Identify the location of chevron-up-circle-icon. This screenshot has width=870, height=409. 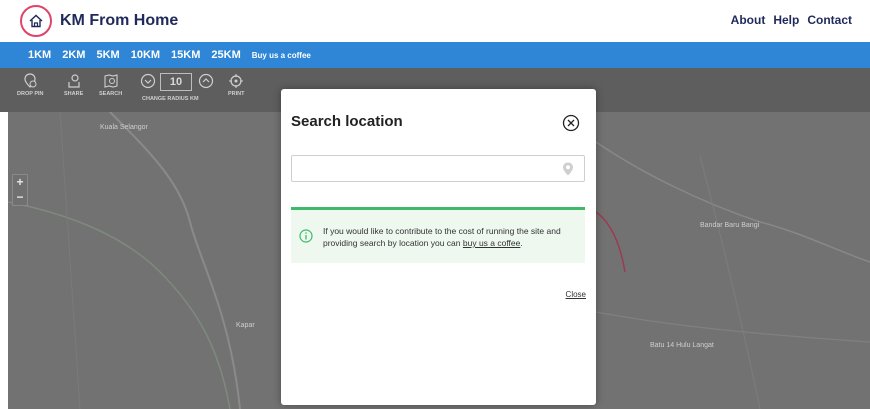
(206, 81).